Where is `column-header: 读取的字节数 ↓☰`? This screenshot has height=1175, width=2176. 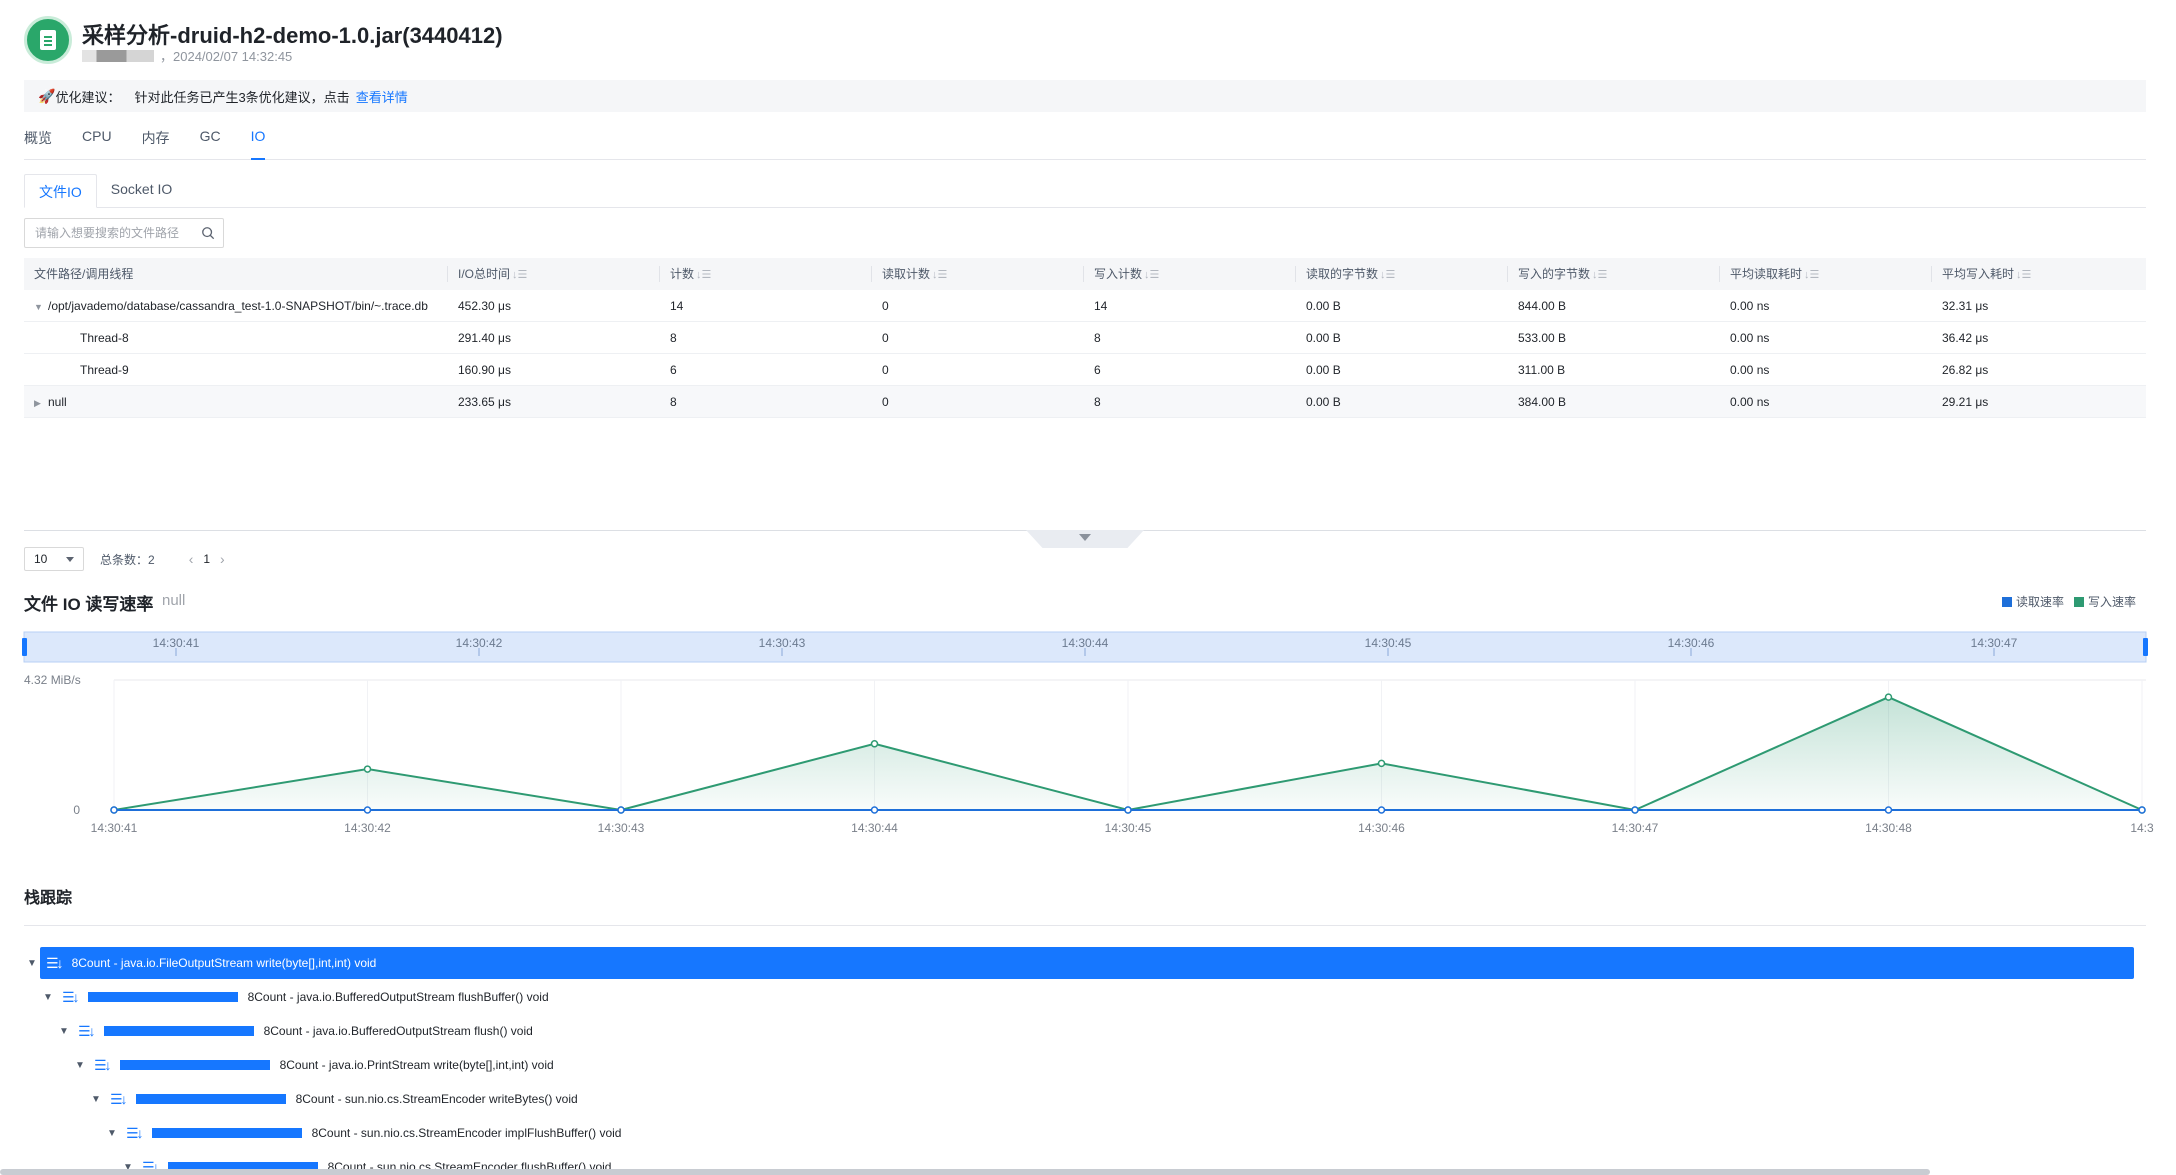
column-header: 读取的字节数 ↓☰ is located at coordinates (1402, 274).